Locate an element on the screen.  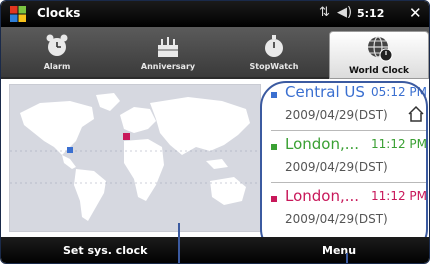
city-name: Central US is located at coordinates (325, 92).